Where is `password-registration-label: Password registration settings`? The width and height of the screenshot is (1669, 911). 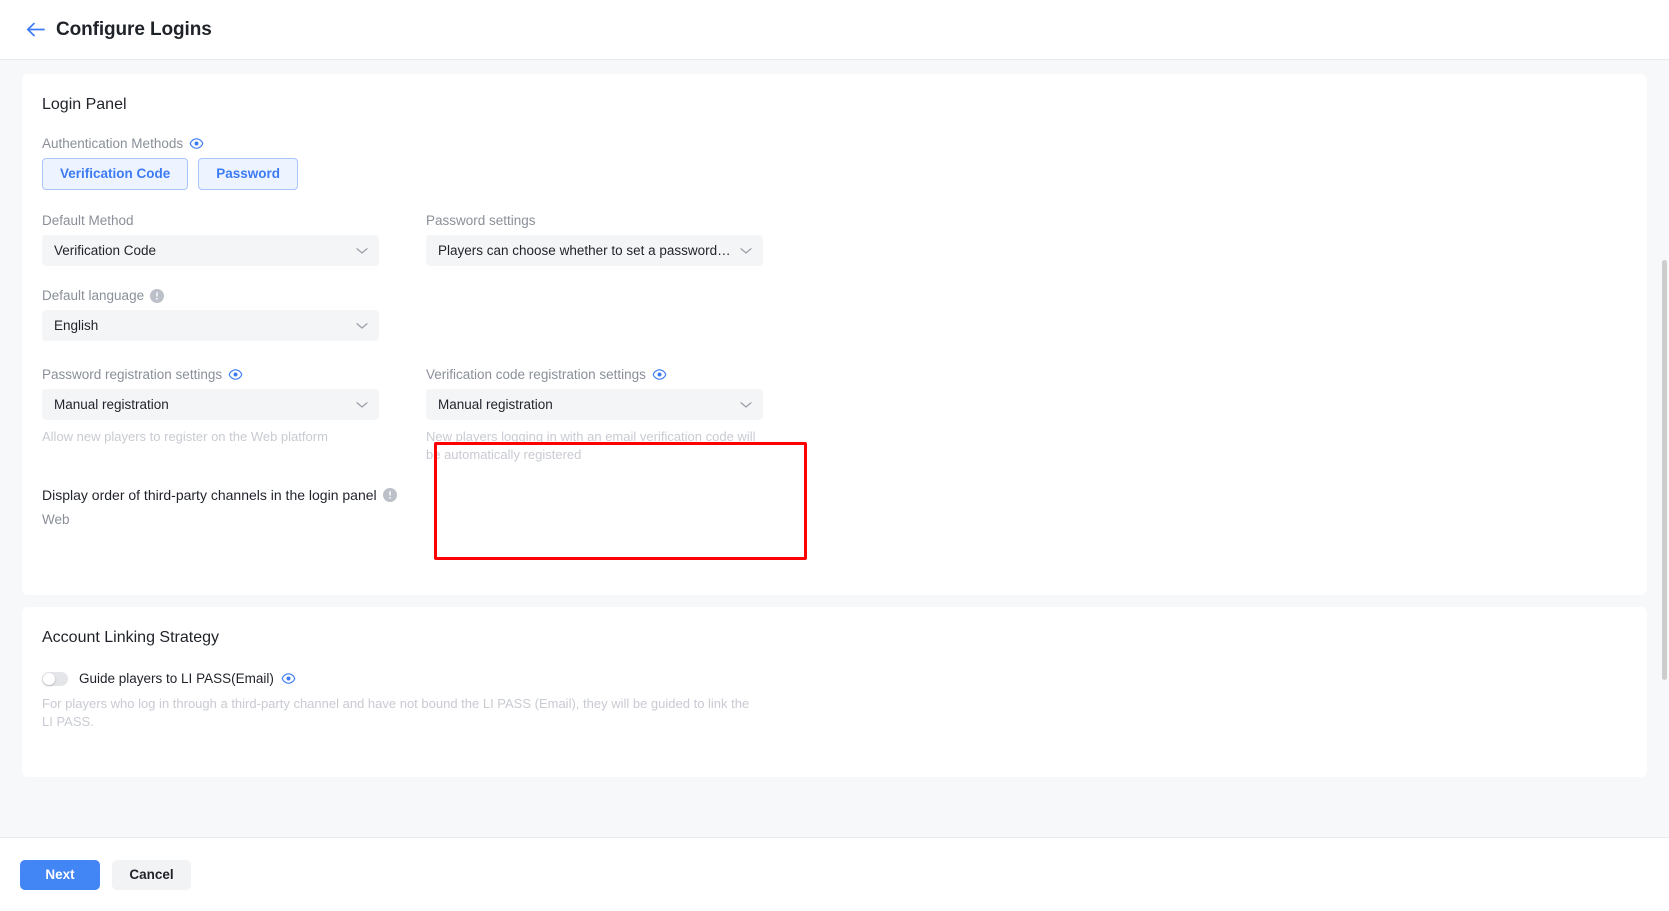 password-registration-label: Password registration settings is located at coordinates (210, 374).